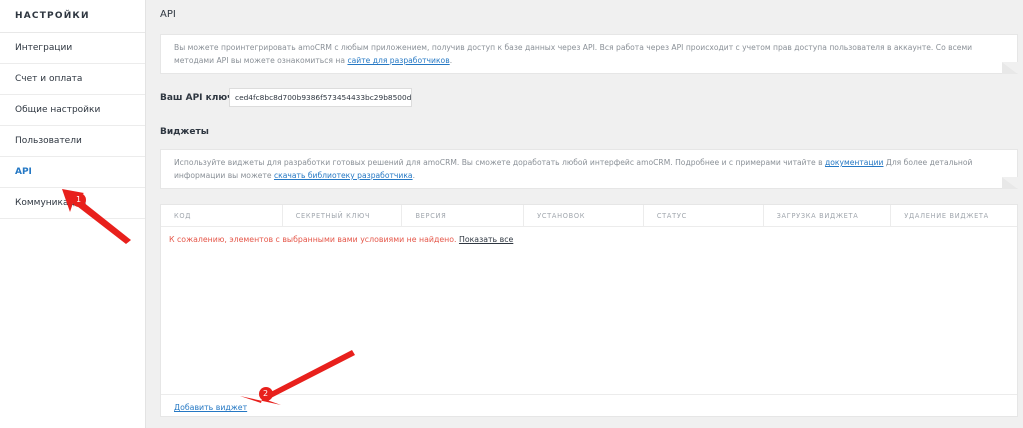 The height and width of the screenshot is (428, 1023). What do you see at coordinates (72, 79) in the screenshot?
I see `sidebar-item-billing: Счет и оплата` at bounding box center [72, 79].